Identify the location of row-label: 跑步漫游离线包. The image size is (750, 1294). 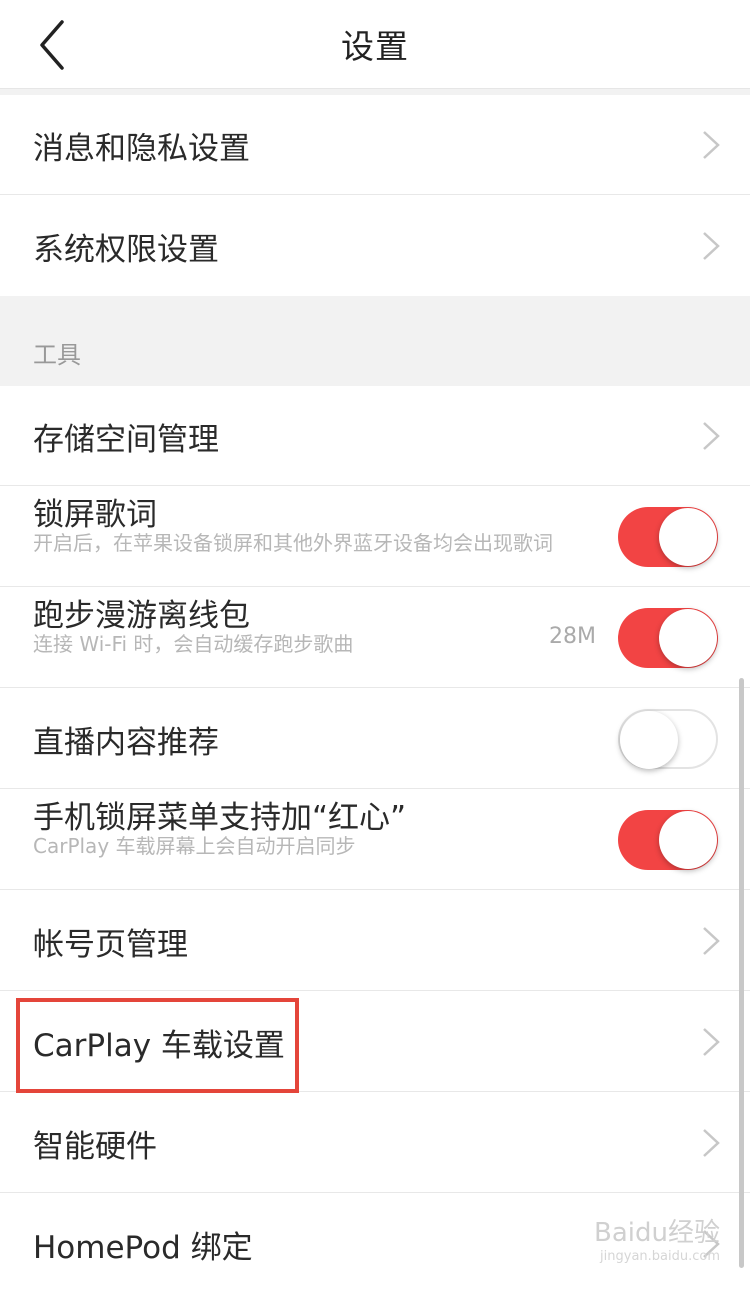
(141, 616).